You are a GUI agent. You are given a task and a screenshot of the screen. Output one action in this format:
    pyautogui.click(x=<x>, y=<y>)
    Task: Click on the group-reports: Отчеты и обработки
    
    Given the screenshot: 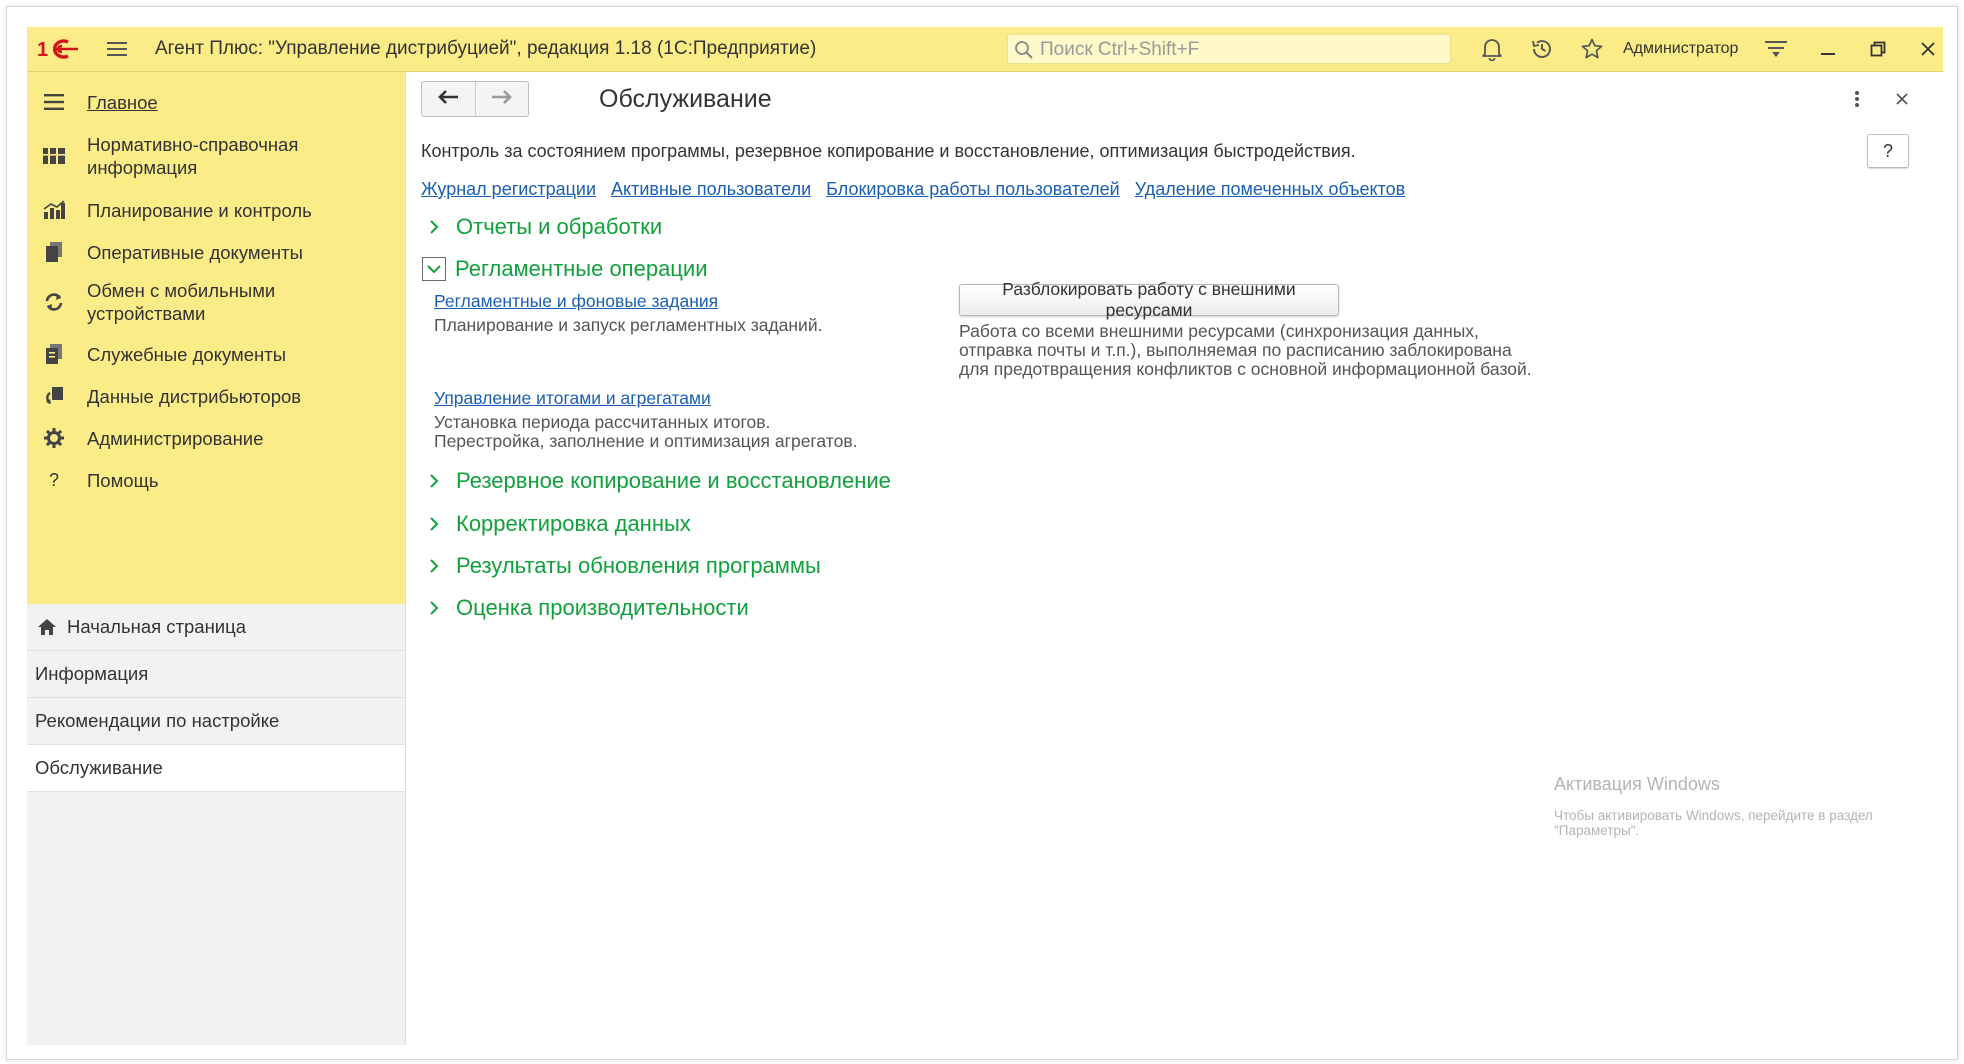 What is the action you would take?
    pyautogui.click(x=541, y=227)
    